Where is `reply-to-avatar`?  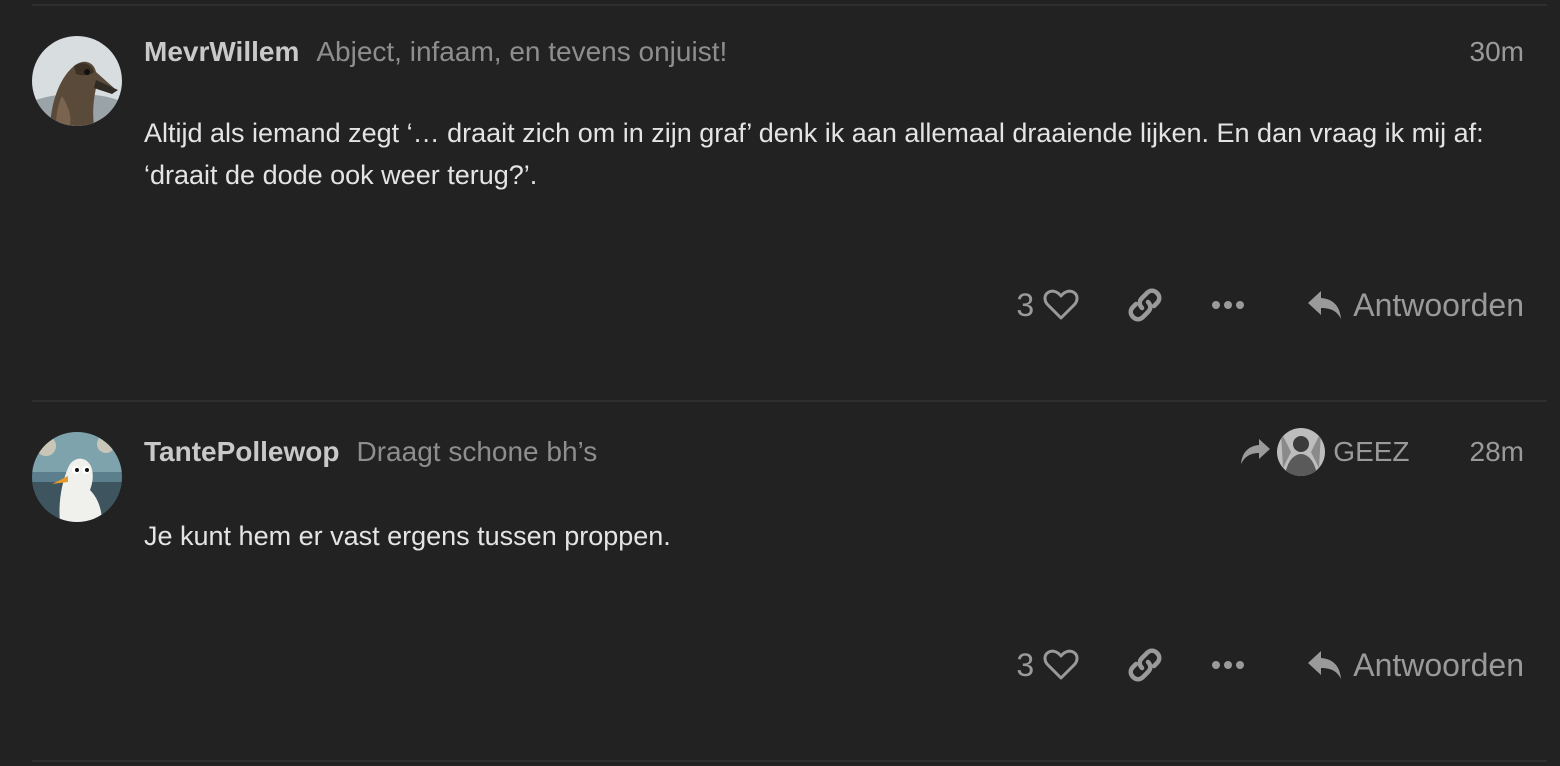
reply-to-avatar is located at coordinates (1301, 452).